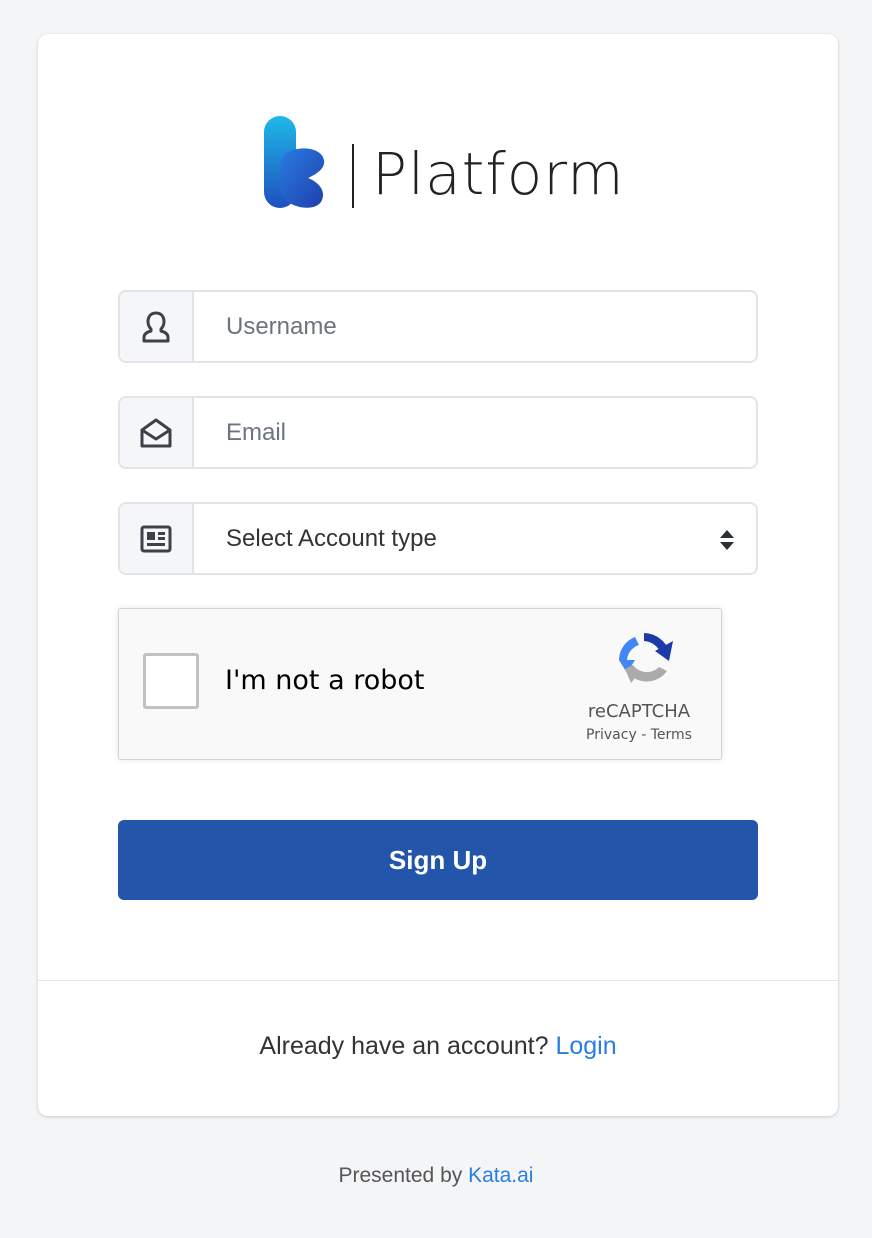  I want to click on id-card-icon, so click(156, 538).